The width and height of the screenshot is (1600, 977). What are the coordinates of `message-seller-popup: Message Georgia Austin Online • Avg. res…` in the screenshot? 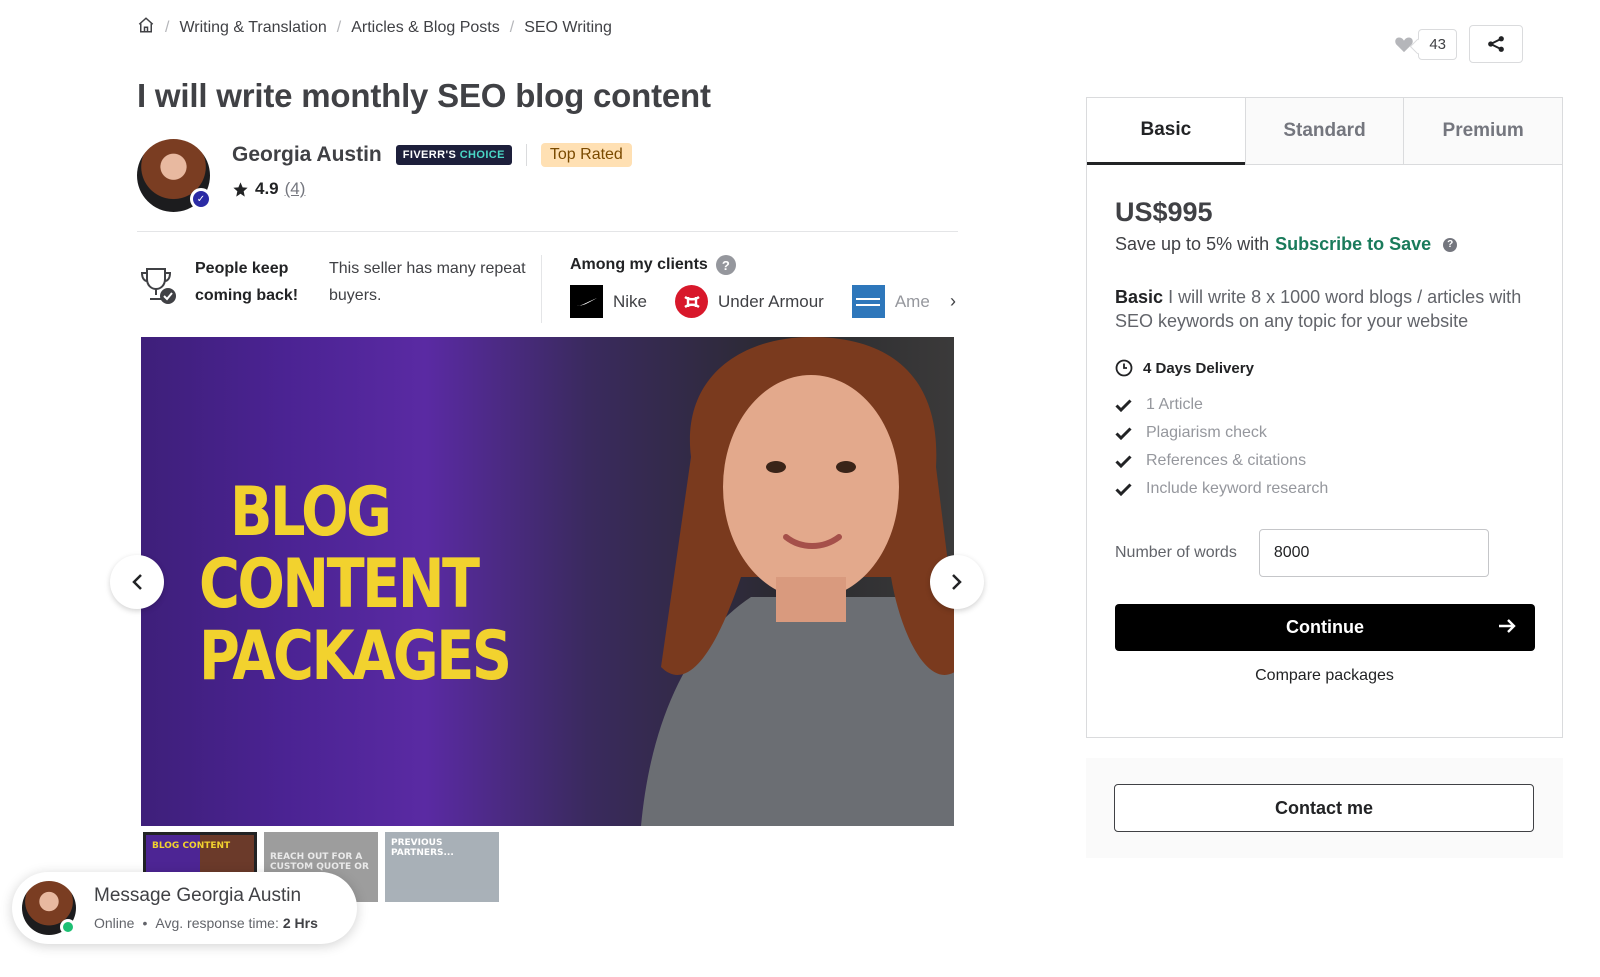 It's located at (184, 908).